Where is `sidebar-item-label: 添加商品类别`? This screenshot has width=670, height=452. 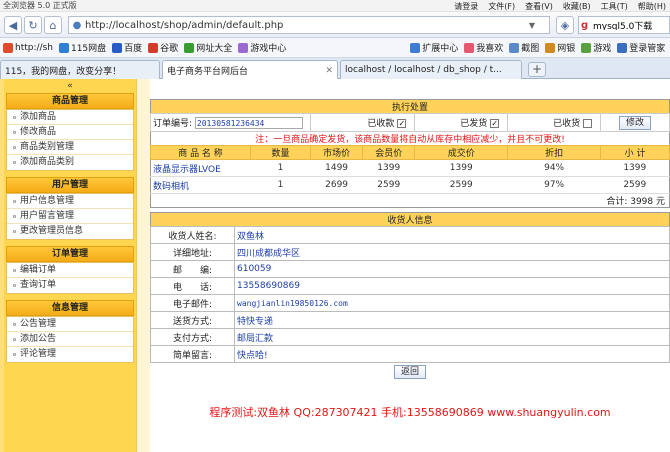
sidebar-item-label: 添加商品类别 is located at coordinates (47, 162).